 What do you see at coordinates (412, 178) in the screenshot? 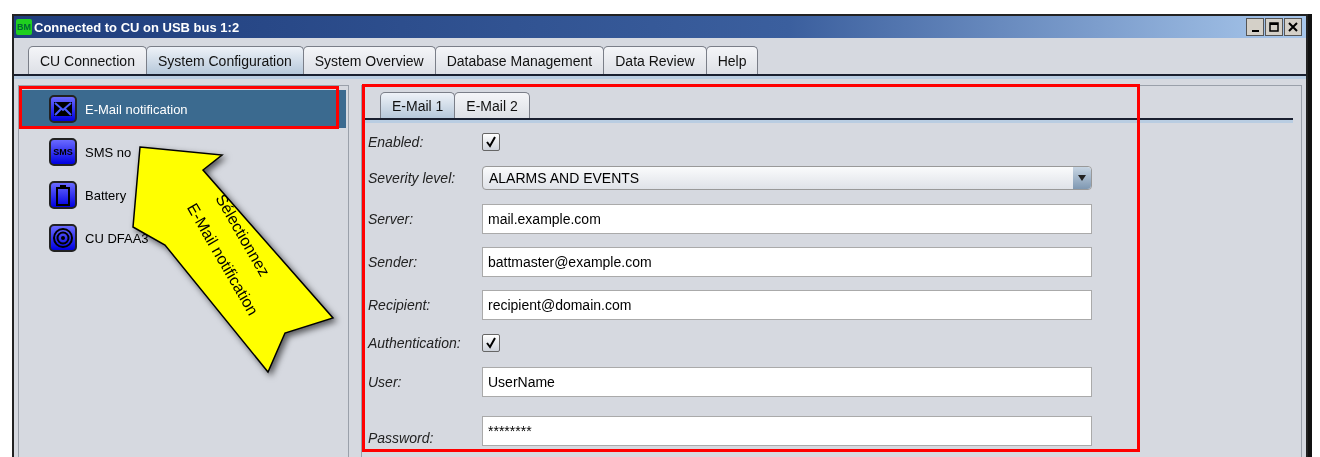
I see `field-label: Severity level:` at bounding box center [412, 178].